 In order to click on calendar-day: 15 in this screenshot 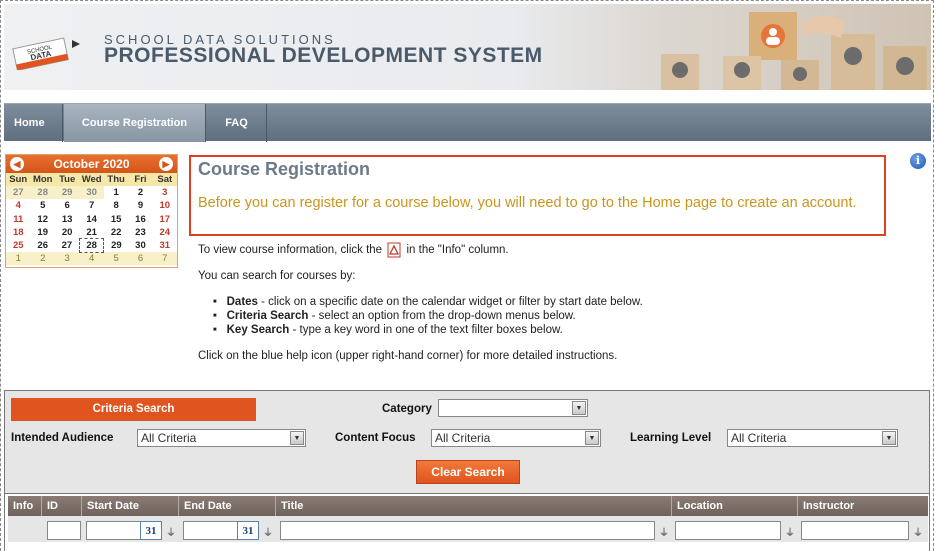, I will do `click(116, 219)`.